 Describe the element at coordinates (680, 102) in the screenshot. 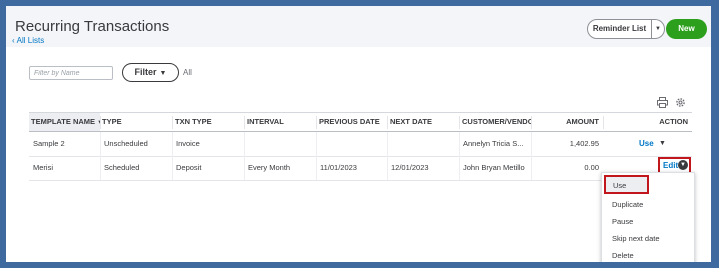

I see `gear-icon` at that location.